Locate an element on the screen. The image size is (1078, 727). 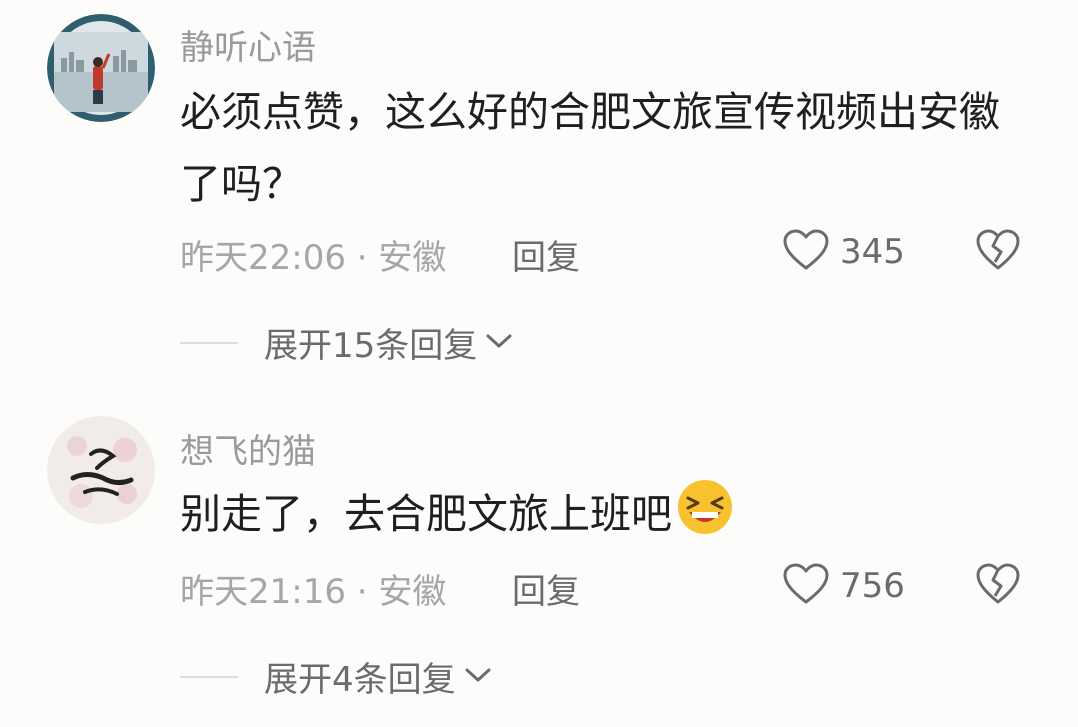
divider-line is located at coordinates (209, 676).